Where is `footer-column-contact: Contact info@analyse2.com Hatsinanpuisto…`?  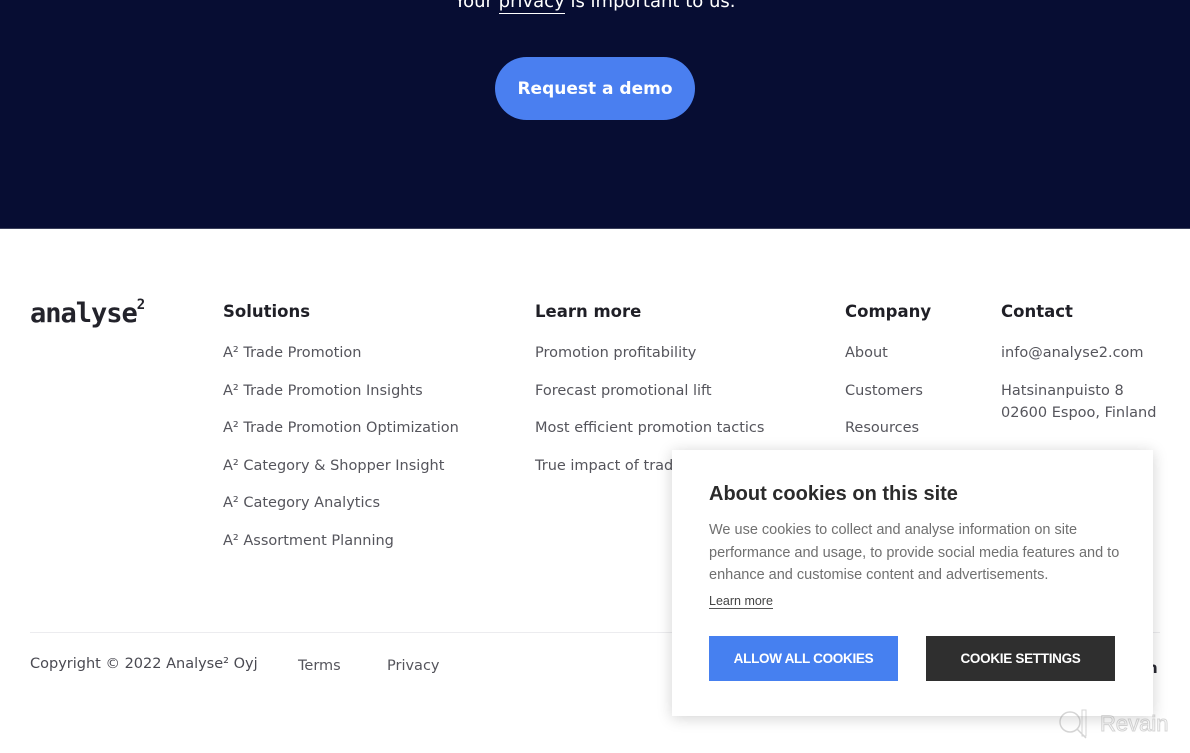 footer-column-contact: Contact info@analyse2.com Hatsinanpuisto… is located at coordinates (1078, 363).